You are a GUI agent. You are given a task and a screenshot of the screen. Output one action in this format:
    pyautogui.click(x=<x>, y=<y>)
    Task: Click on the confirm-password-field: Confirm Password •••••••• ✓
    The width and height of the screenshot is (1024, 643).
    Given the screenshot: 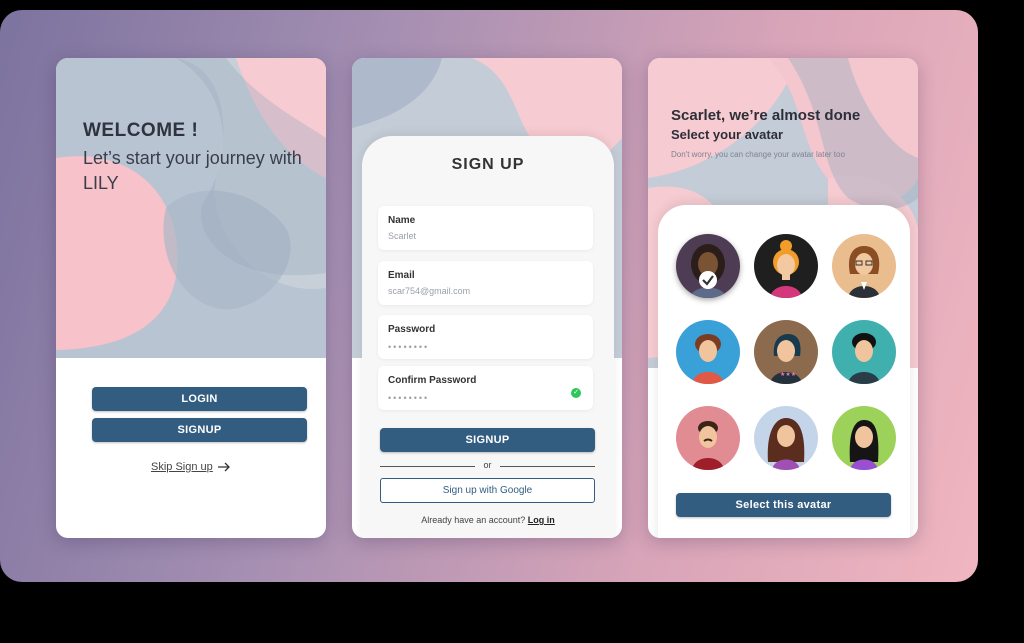 What is the action you would take?
    pyautogui.click(x=485, y=388)
    